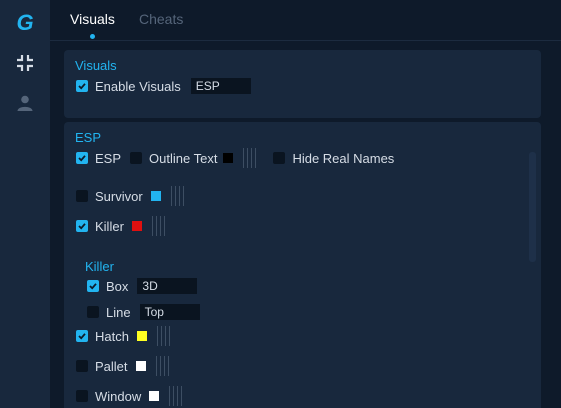 The height and width of the screenshot is (408, 561). Describe the element at coordinates (96, 65) in the screenshot. I see `visuals-section-title: Visuals` at that location.